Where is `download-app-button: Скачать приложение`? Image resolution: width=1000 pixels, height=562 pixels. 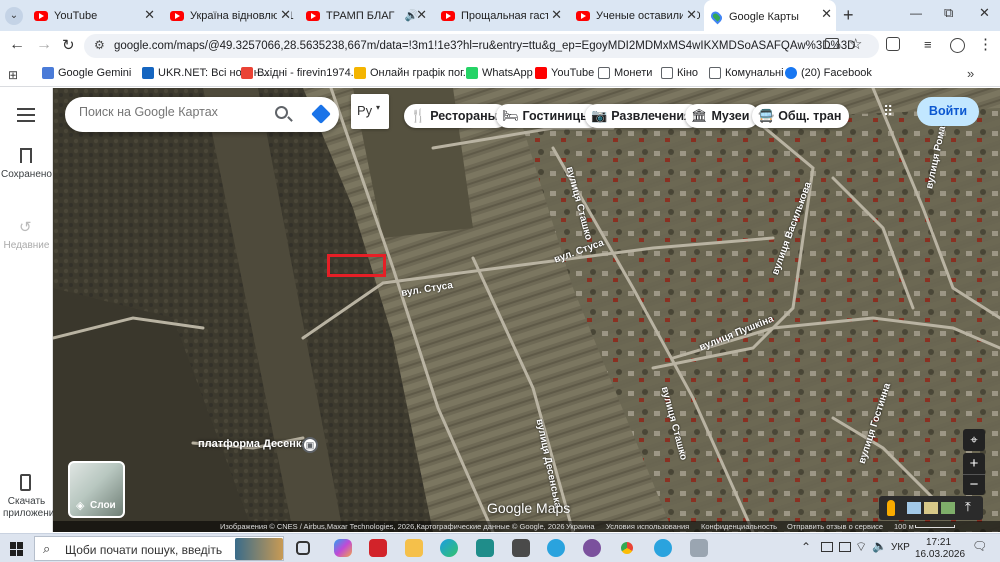
download-app-button: Скачать приложение is located at coordinates (30, 502).